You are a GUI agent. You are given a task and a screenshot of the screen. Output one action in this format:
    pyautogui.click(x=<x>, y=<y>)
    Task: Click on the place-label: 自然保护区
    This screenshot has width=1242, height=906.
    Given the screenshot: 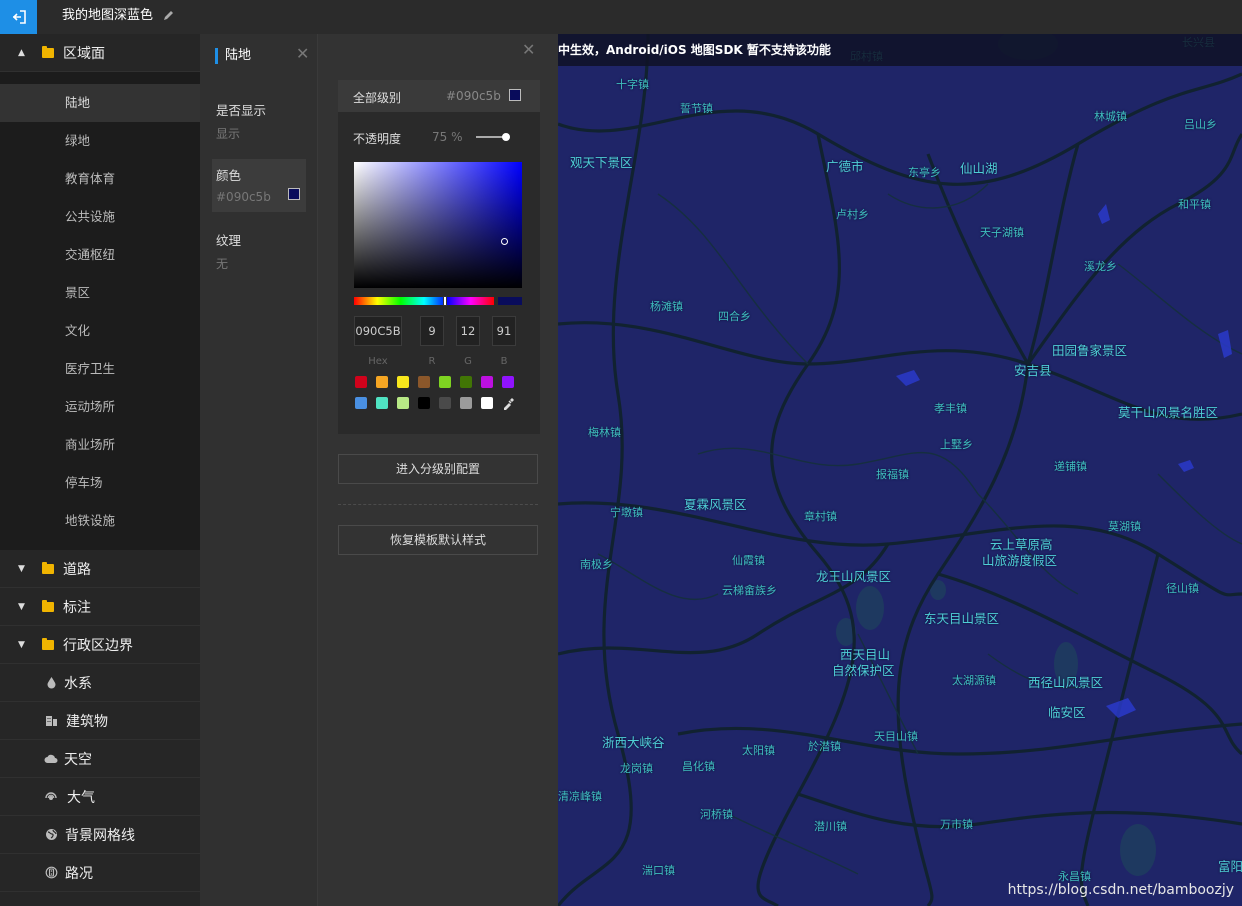 What is the action you would take?
    pyautogui.click(x=863, y=670)
    